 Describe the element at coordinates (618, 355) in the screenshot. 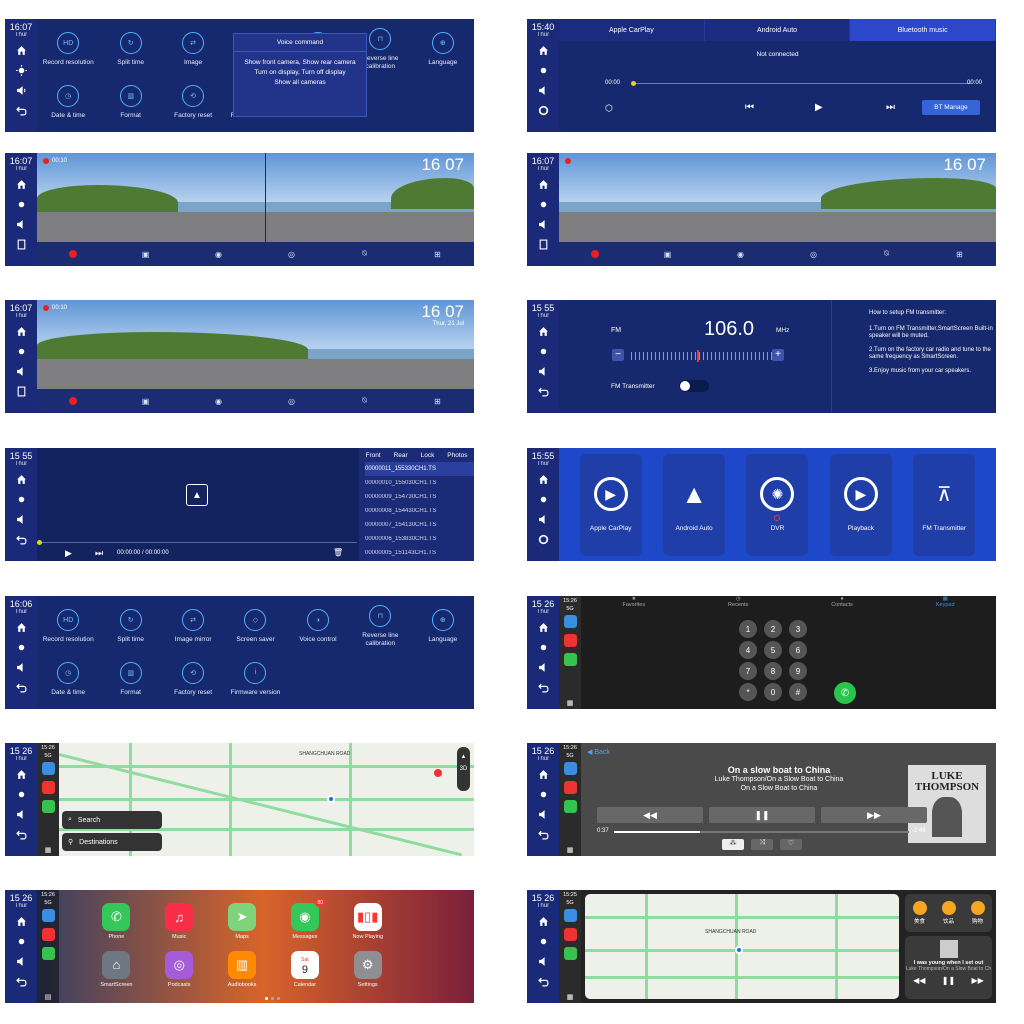

I see `frequency-down-button: −` at that location.